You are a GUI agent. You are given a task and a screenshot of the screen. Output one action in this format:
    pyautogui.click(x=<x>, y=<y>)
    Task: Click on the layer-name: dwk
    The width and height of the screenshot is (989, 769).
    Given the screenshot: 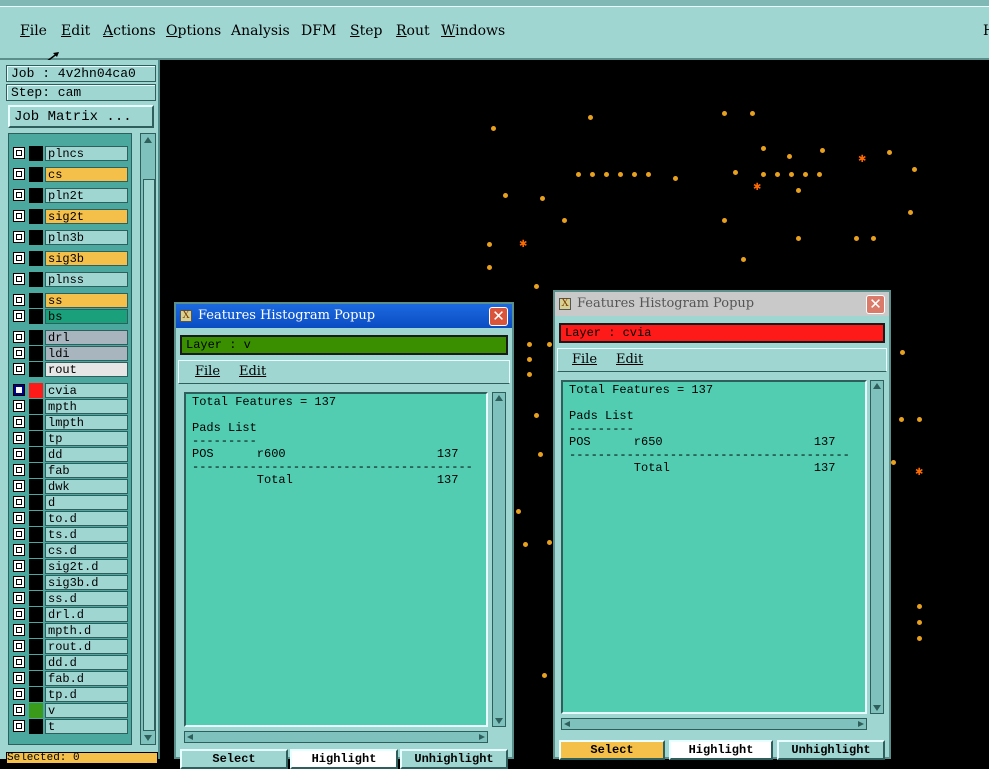 What is the action you would take?
    pyautogui.click(x=86, y=486)
    